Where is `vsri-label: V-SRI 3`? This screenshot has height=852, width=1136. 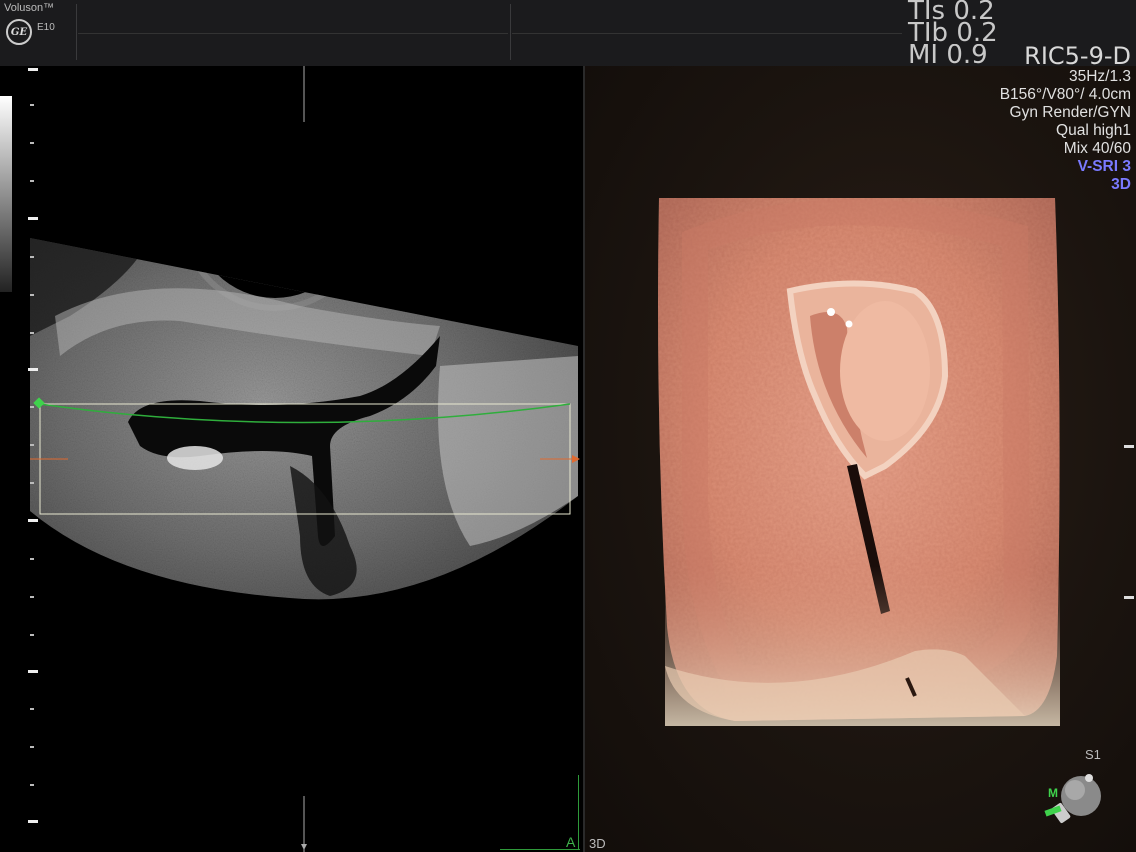
vsri-label: V-SRI 3 is located at coordinates (1104, 166).